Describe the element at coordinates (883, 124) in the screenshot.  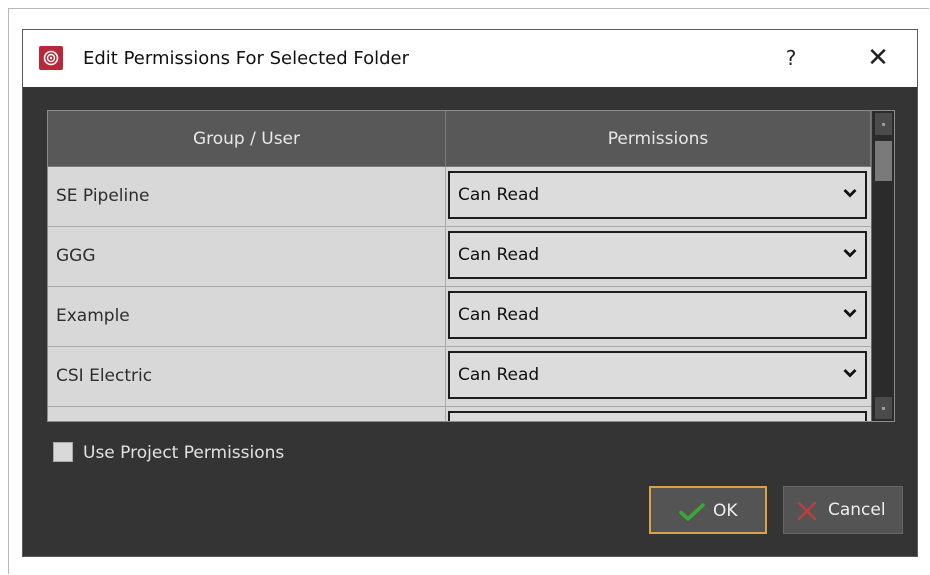
I see `scroll-up-button` at that location.